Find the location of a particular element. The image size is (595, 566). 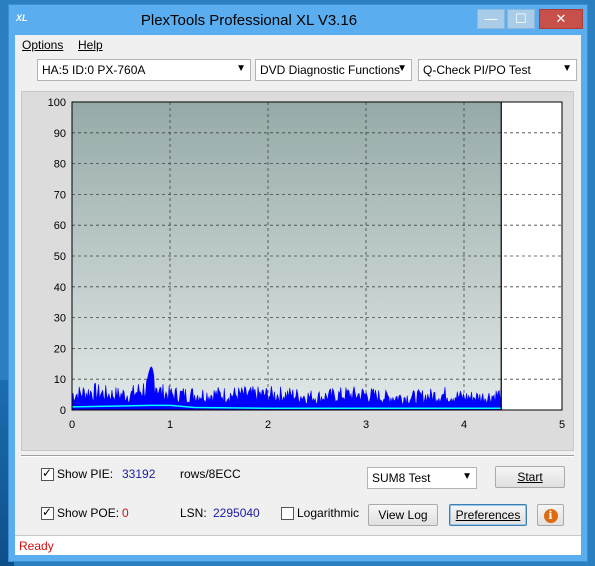

view-log-button: View Log is located at coordinates (403, 515).